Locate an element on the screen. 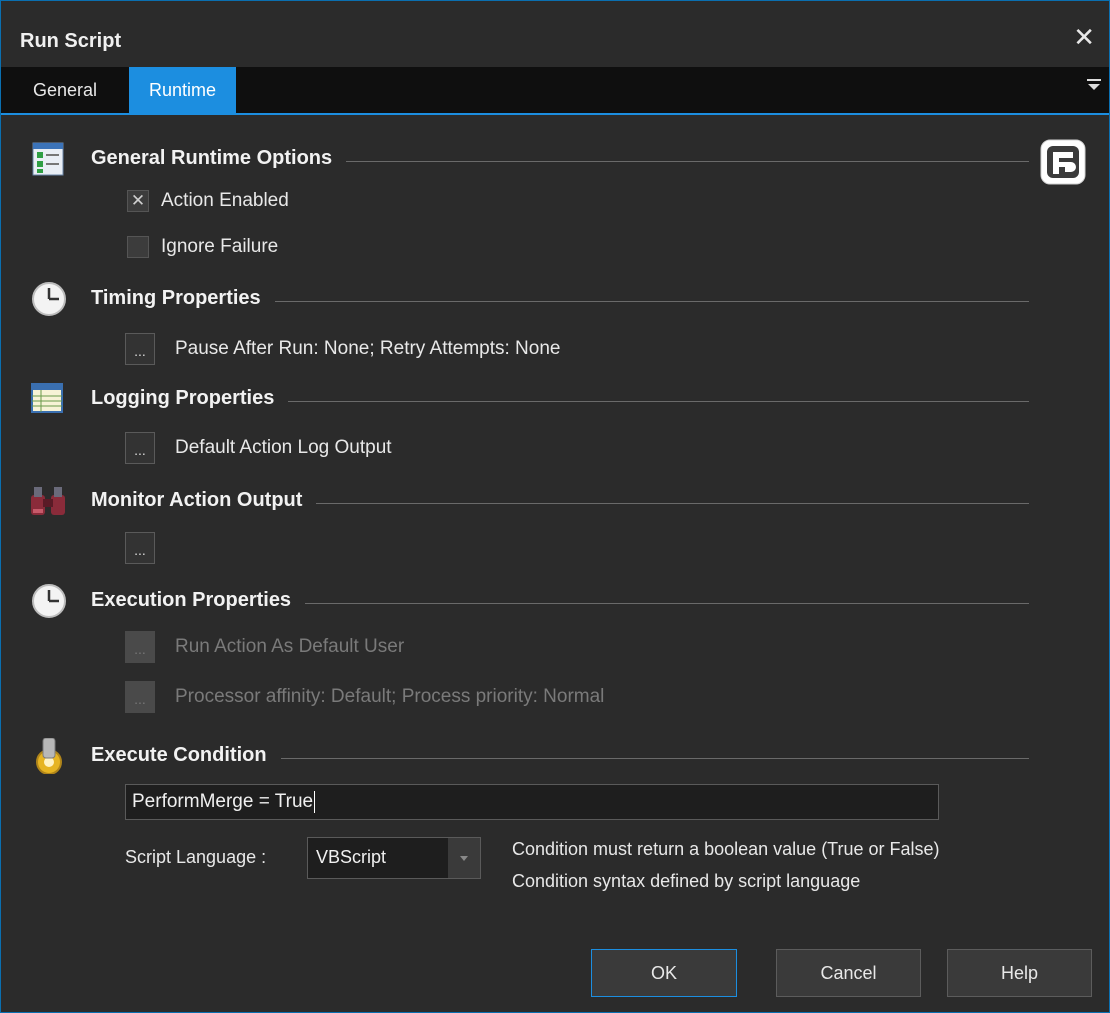 The image size is (1110, 1013). section-timing: Timing Properties is located at coordinates (529, 299).